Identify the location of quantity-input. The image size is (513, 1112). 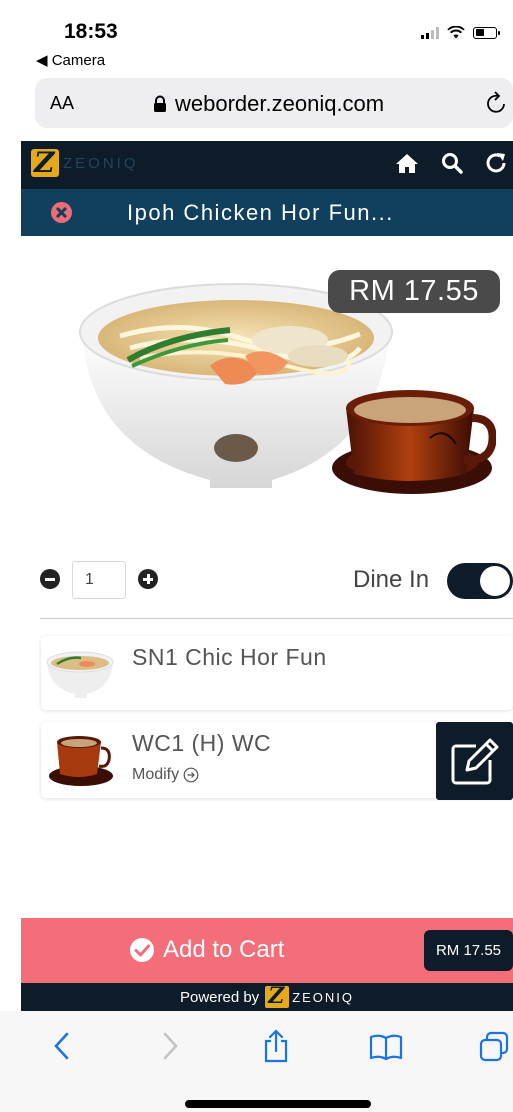
(99, 580).